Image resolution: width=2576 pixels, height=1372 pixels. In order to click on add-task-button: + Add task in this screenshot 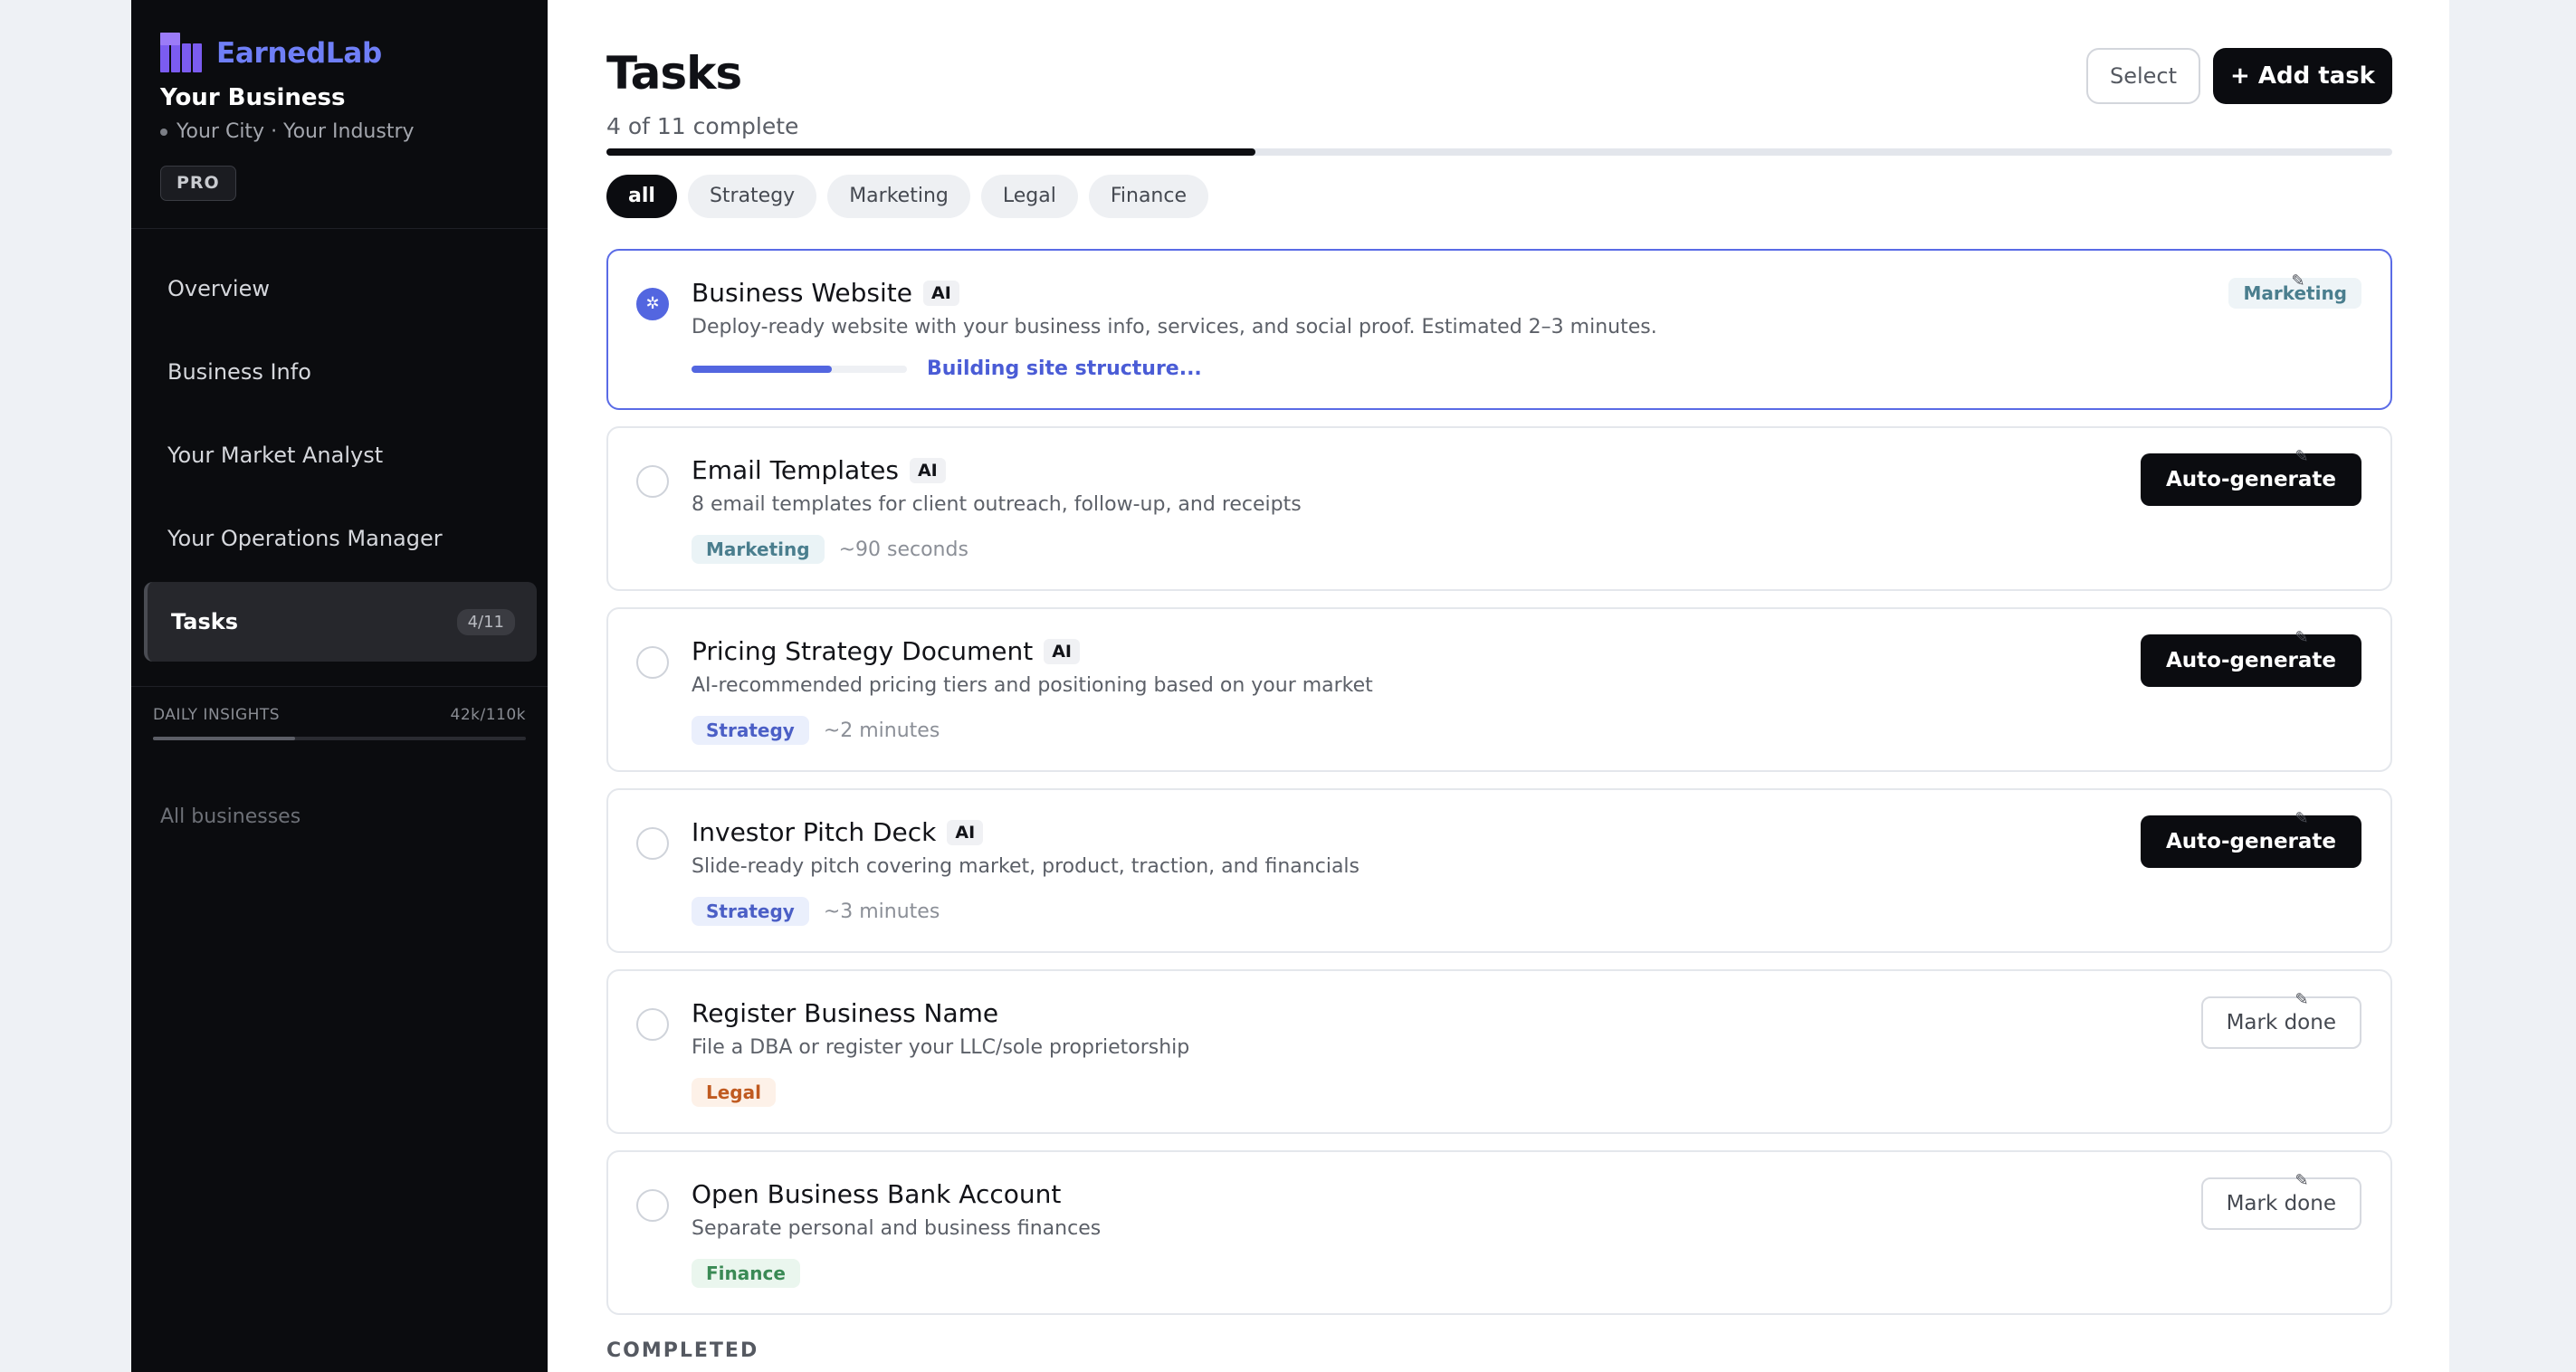, I will do `click(2302, 76)`.